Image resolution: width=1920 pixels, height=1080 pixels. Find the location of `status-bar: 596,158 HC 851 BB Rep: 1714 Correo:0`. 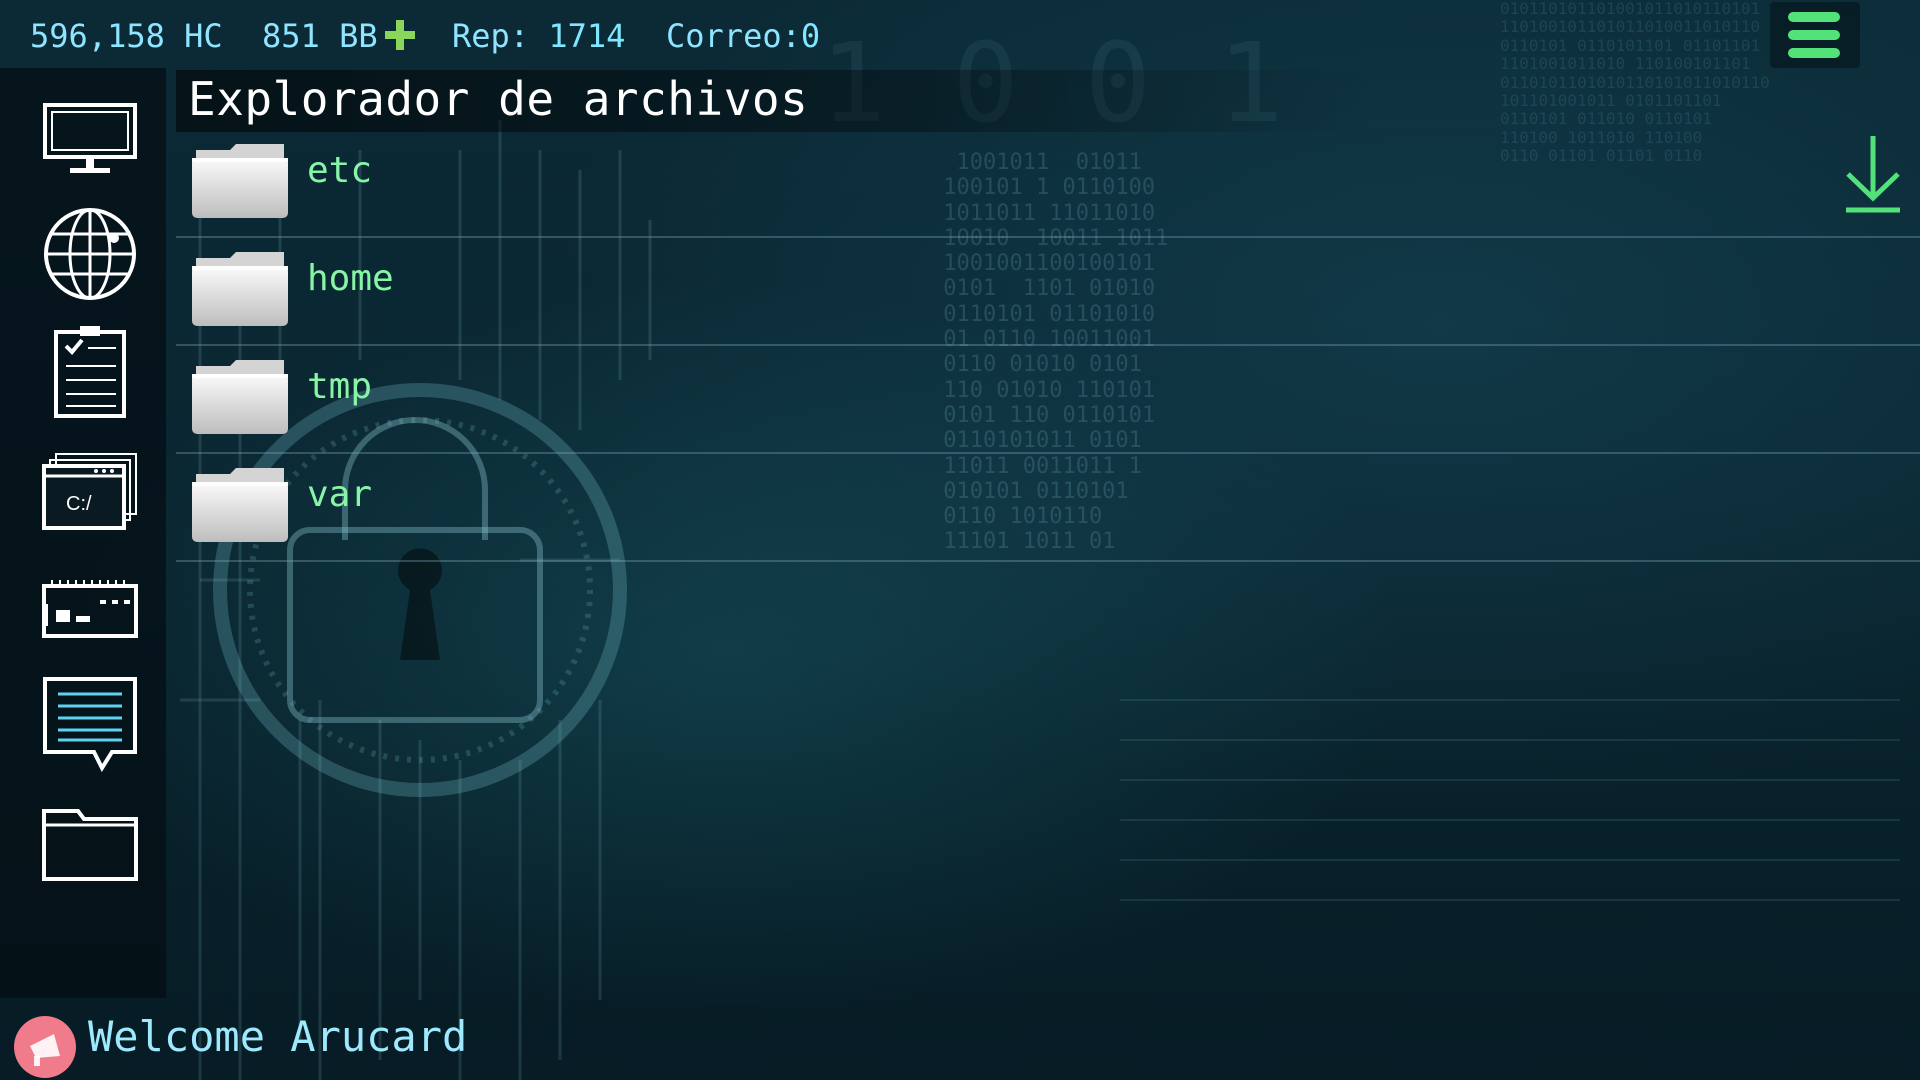

status-bar: 596,158 HC 851 BB Rep: 1714 Correo:0 is located at coordinates (960, 36).